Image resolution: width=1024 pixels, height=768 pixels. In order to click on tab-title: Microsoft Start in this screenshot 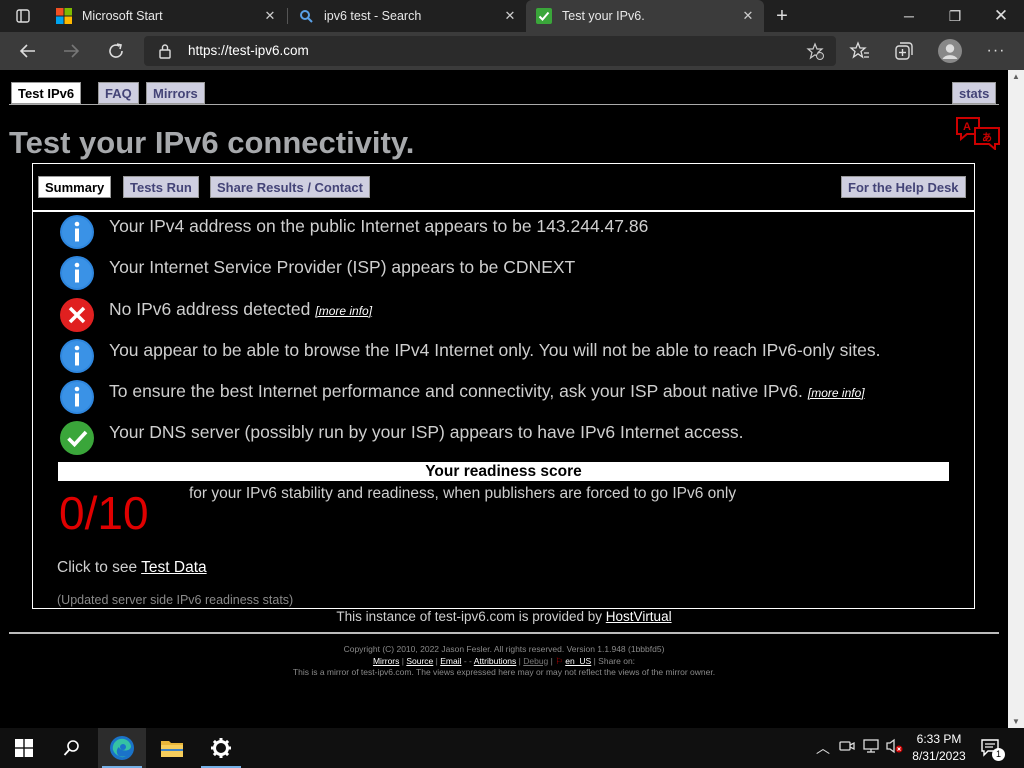, I will do `click(122, 16)`.